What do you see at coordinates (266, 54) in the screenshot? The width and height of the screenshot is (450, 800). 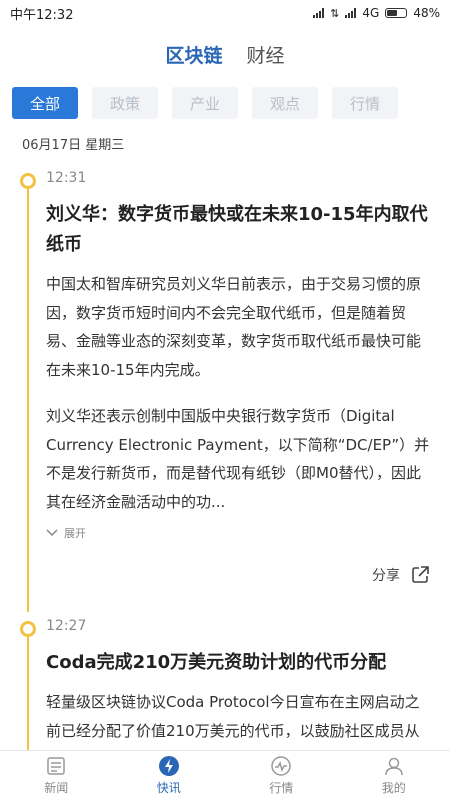 I see `tab-finance: 财经` at bounding box center [266, 54].